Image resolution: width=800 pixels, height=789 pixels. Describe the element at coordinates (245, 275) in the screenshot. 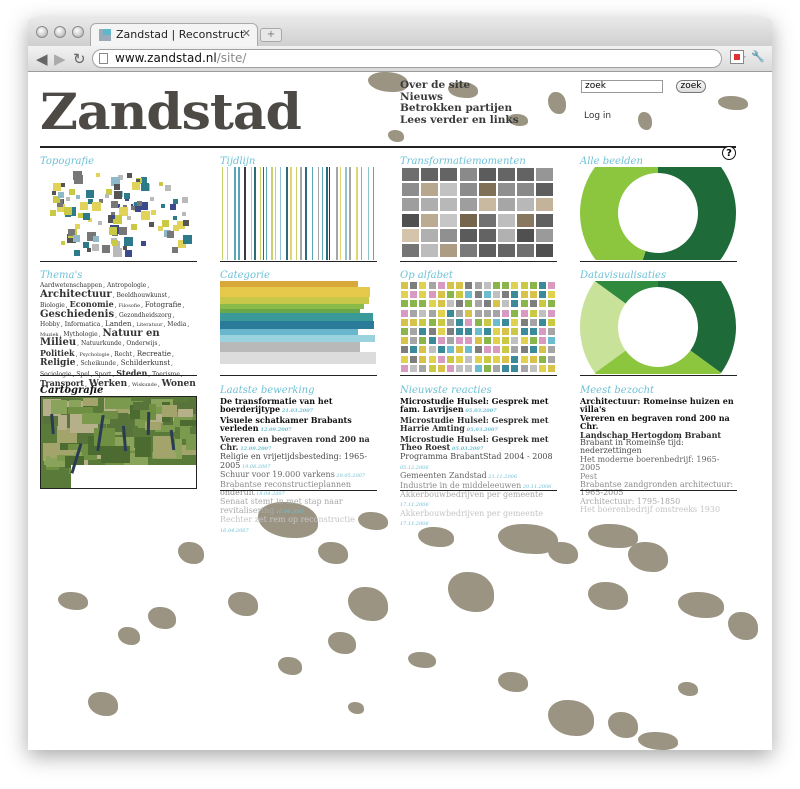

I see `panel-title: Categorie` at that location.